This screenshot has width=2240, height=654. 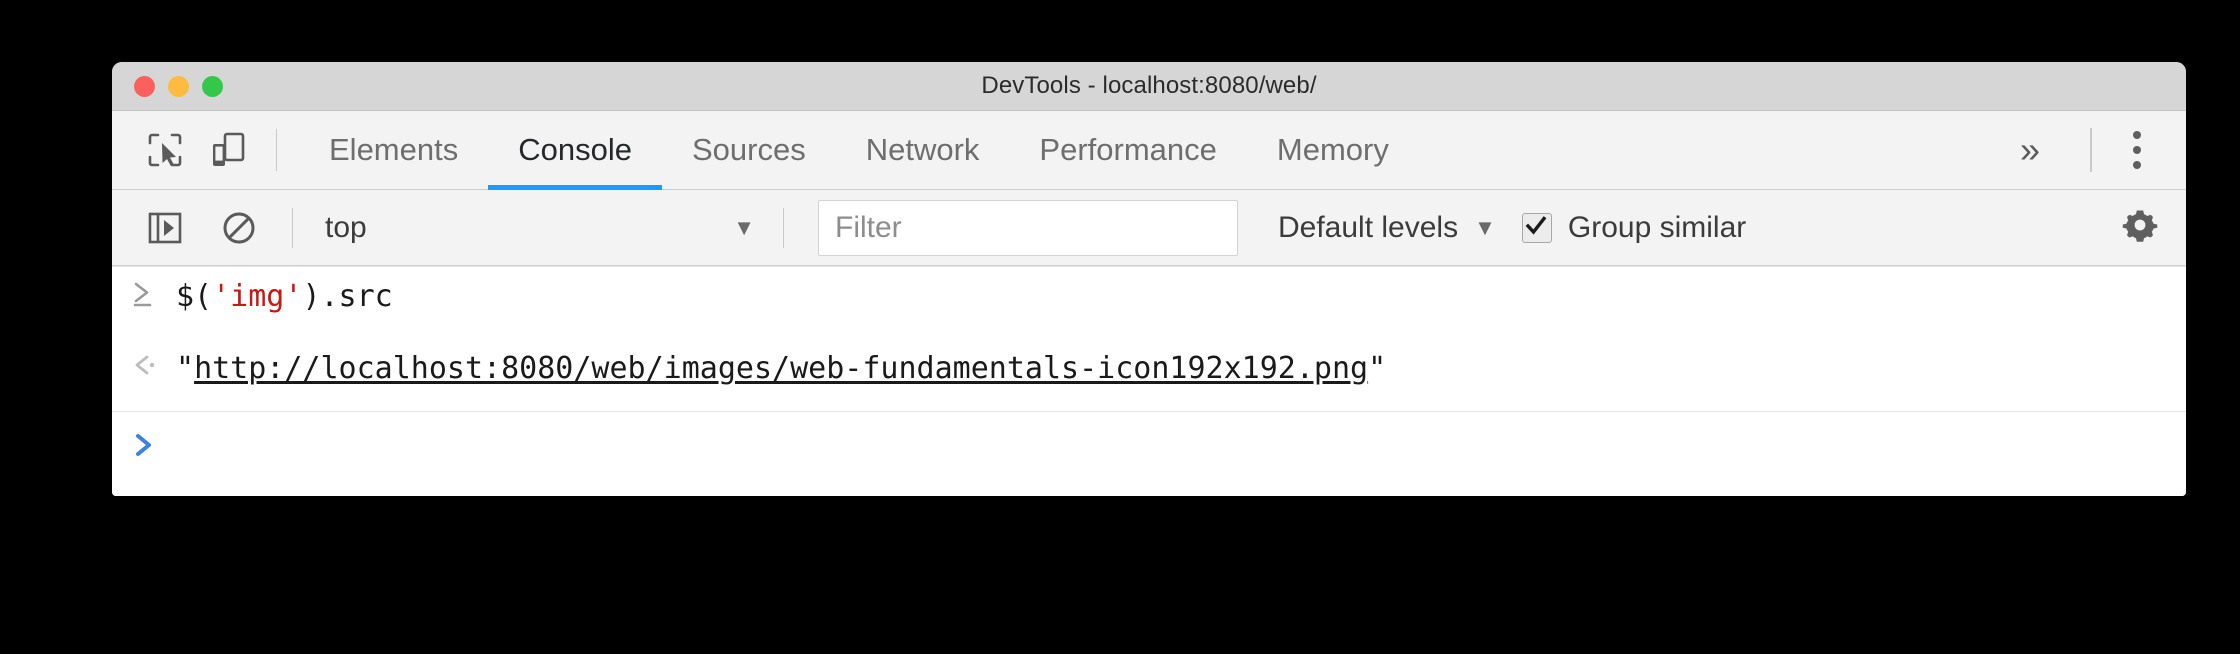 What do you see at coordinates (1368, 227) in the screenshot?
I see `log-levels-label: Default levels` at bounding box center [1368, 227].